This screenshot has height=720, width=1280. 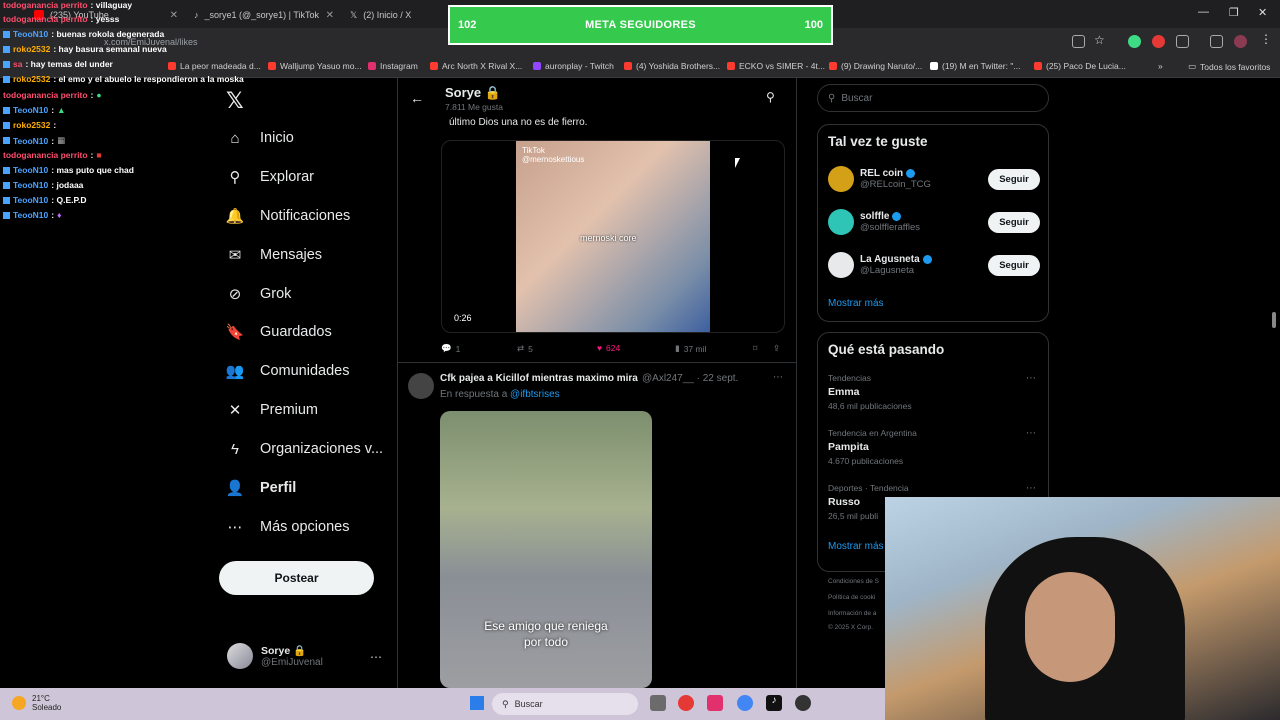 I want to click on chat-message: roko2532:, so click(x=29, y=125).